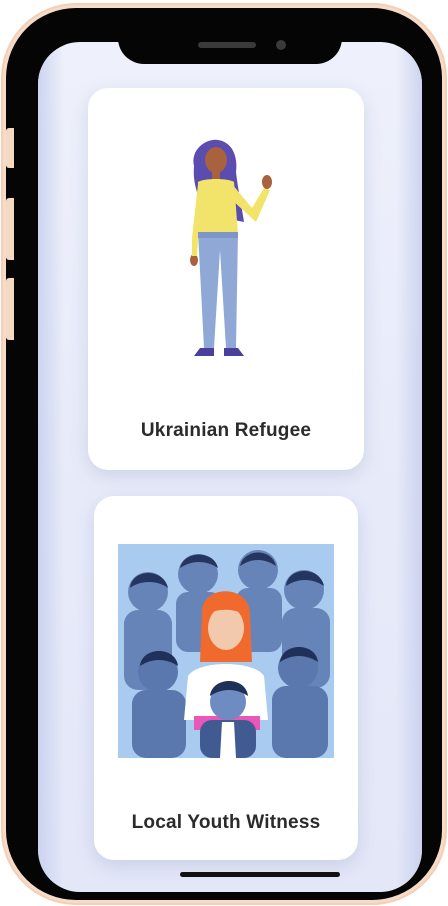 This screenshot has width=448, height=906. I want to click on phone-notch, so click(230, 46).